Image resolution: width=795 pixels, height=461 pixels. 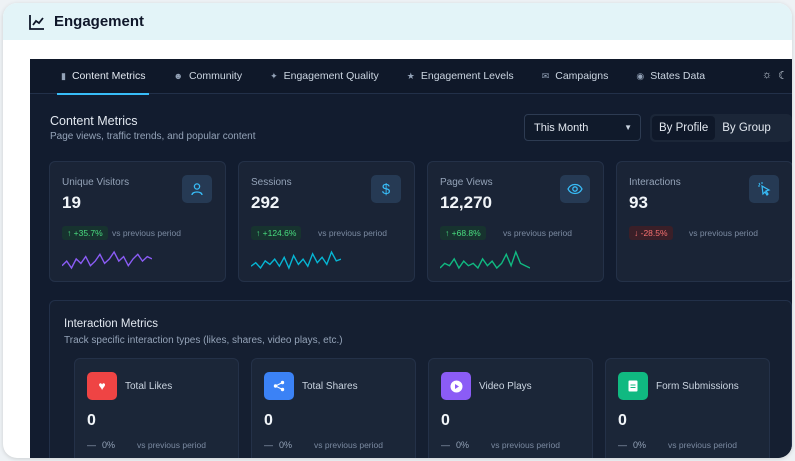 I want to click on pointer-click-icon, so click(x=764, y=189).